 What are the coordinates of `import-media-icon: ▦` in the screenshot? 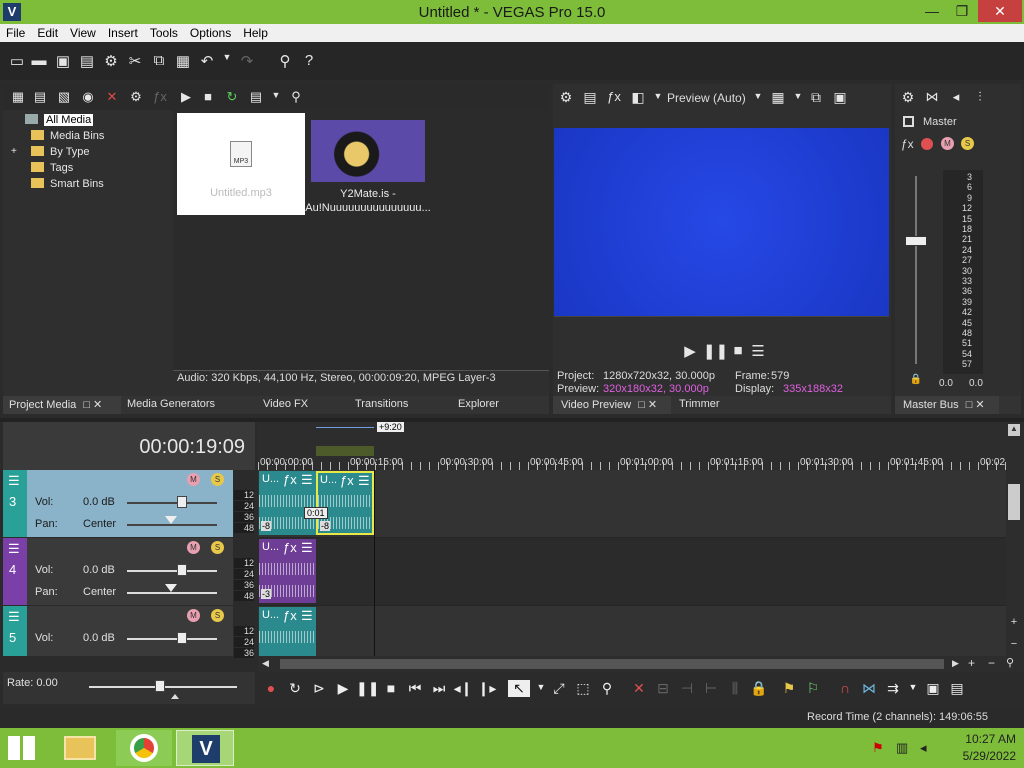 It's located at (18, 97).